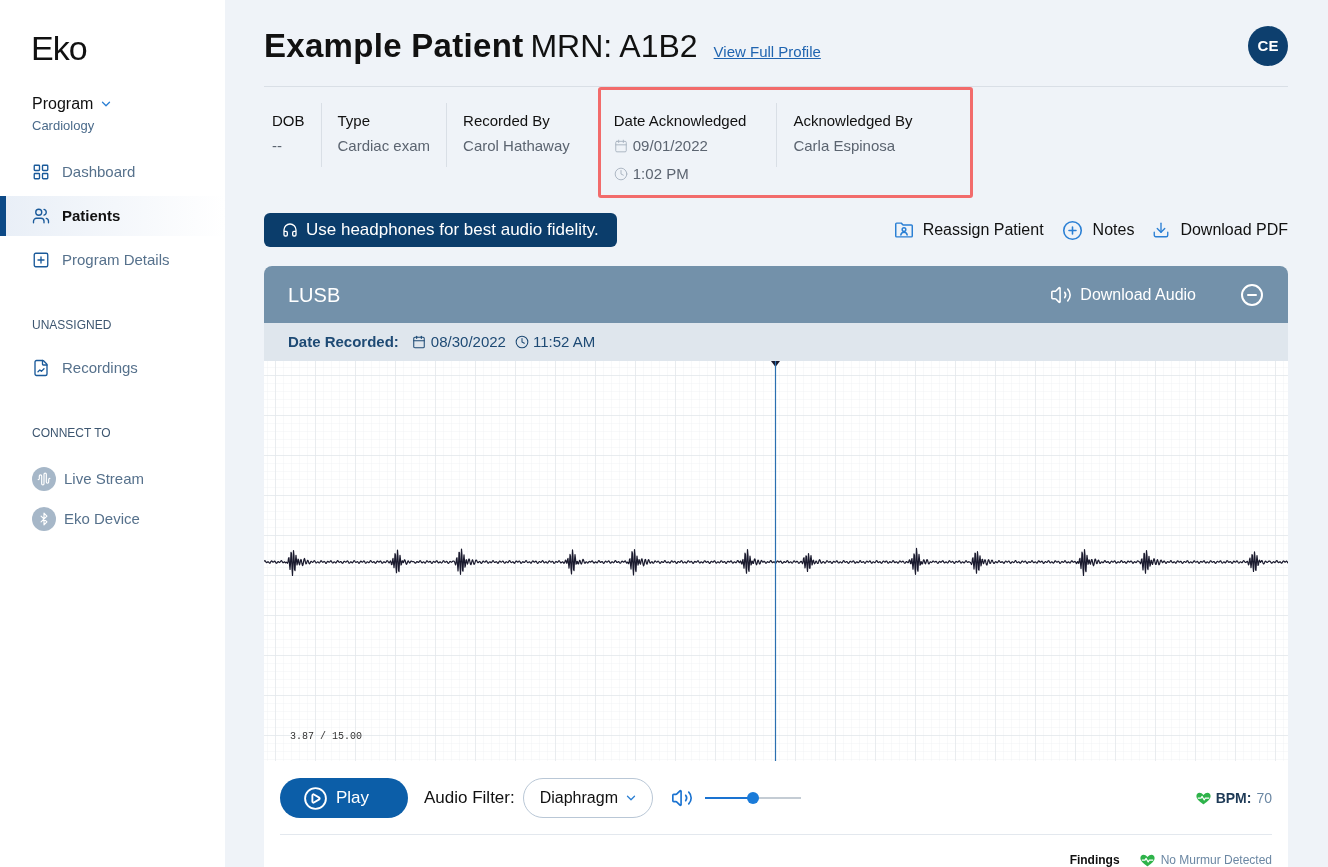  Describe the element at coordinates (72, 325) in the screenshot. I see `section-heading: UNASSIGNED` at that location.